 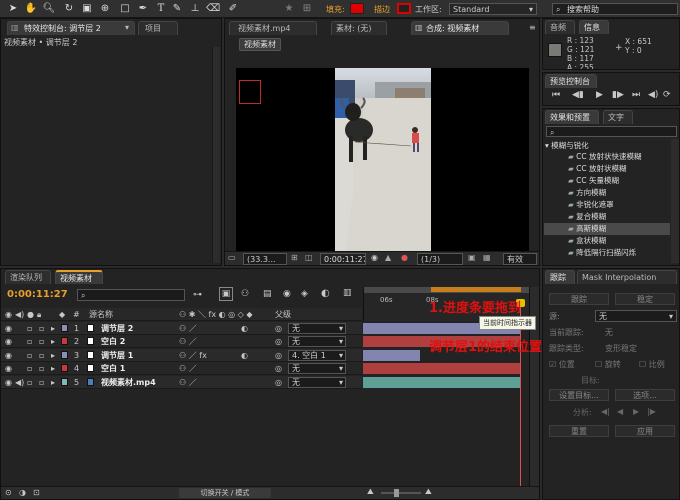 What do you see at coordinates (579, 431) in the screenshot?
I see `reset-button: 重置` at bounding box center [579, 431].